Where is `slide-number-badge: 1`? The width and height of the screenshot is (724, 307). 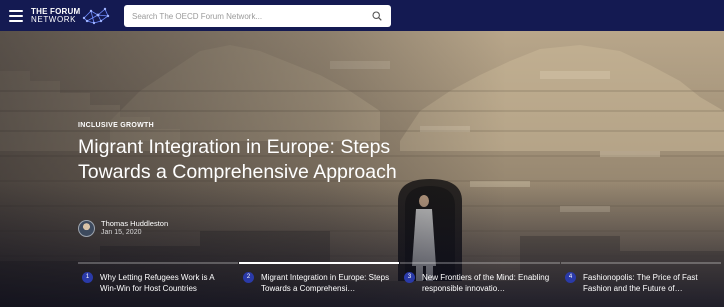
slide-number-badge: 1 is located at coordinates (87, 277).